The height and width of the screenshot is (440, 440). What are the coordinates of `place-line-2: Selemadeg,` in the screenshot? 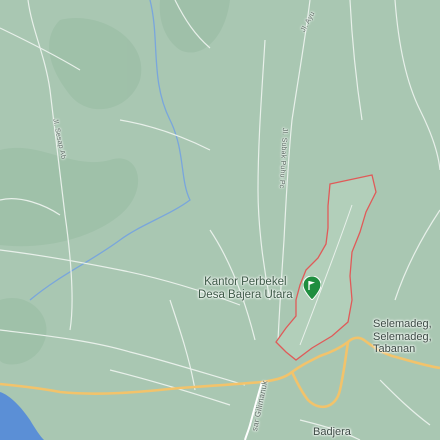 It's located at (402, 336).